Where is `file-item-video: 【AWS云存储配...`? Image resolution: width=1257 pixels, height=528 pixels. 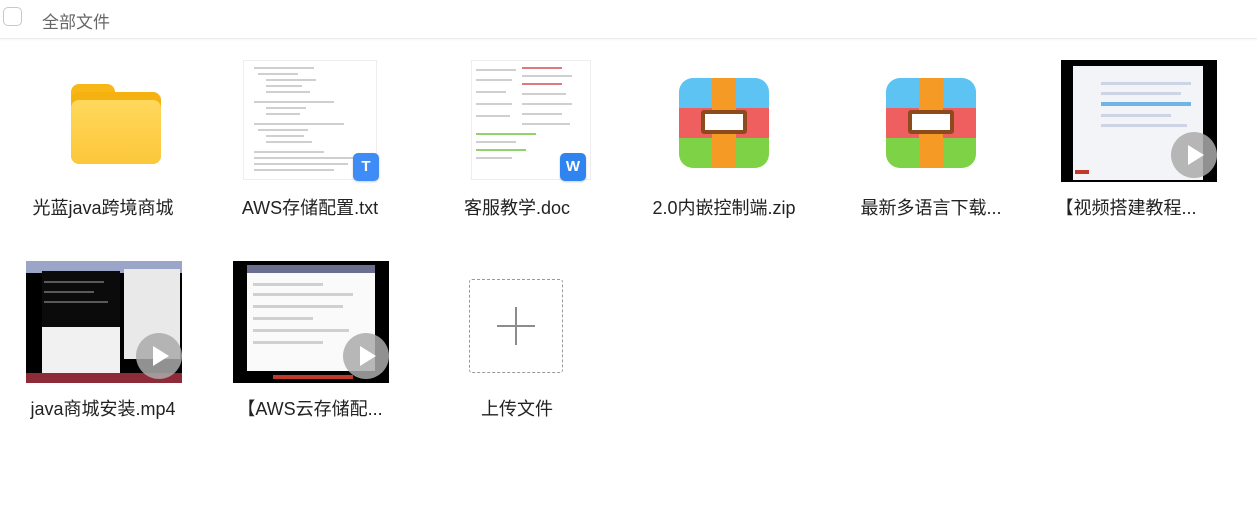 file-item-video: 【AWS云存储配... is located at coordinates (298, 346).